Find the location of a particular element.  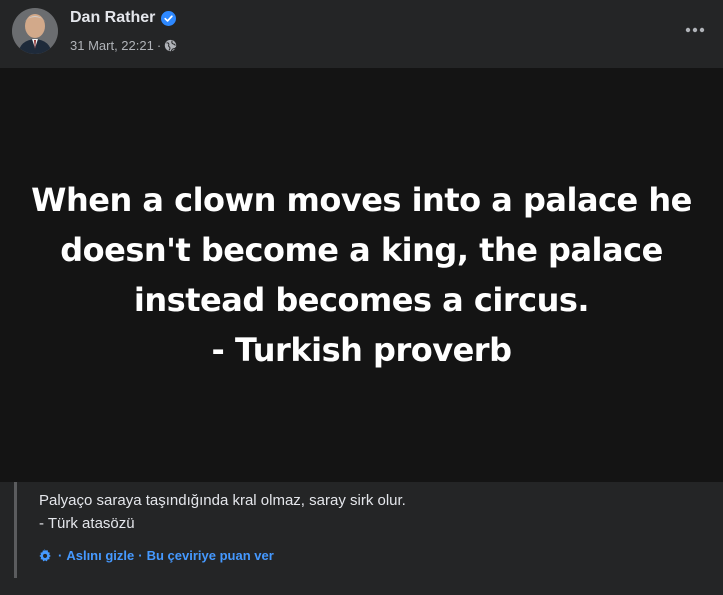

quote-line: - Turkish proverb is located at coordinates (361, 350).